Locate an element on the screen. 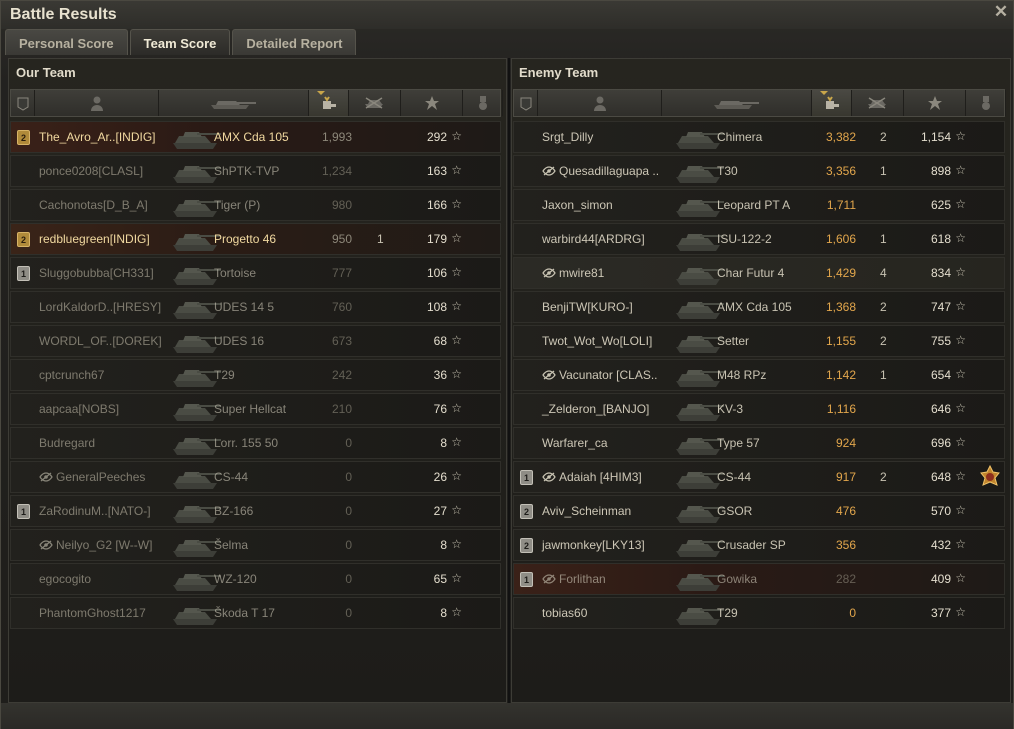  kills-value: 2 is located at coordinates (883, 477).